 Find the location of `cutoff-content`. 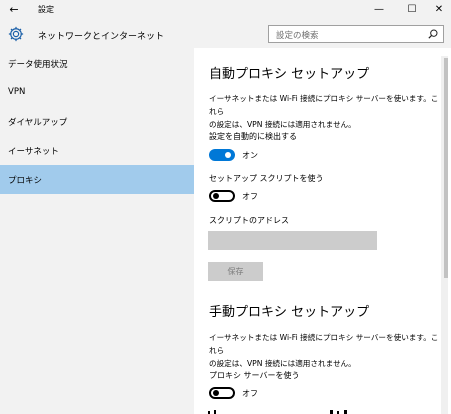

cutoff-content is located at coordinates (277, 412).